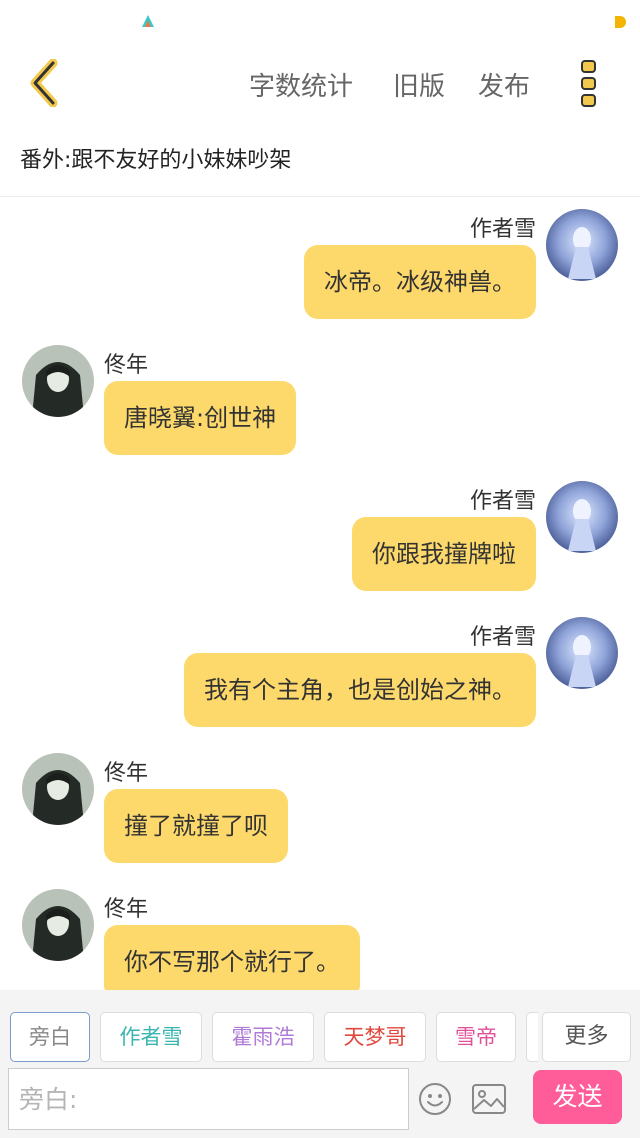  I want to click on message-bubble: 你不写那个就行了。, so click(232, 957).